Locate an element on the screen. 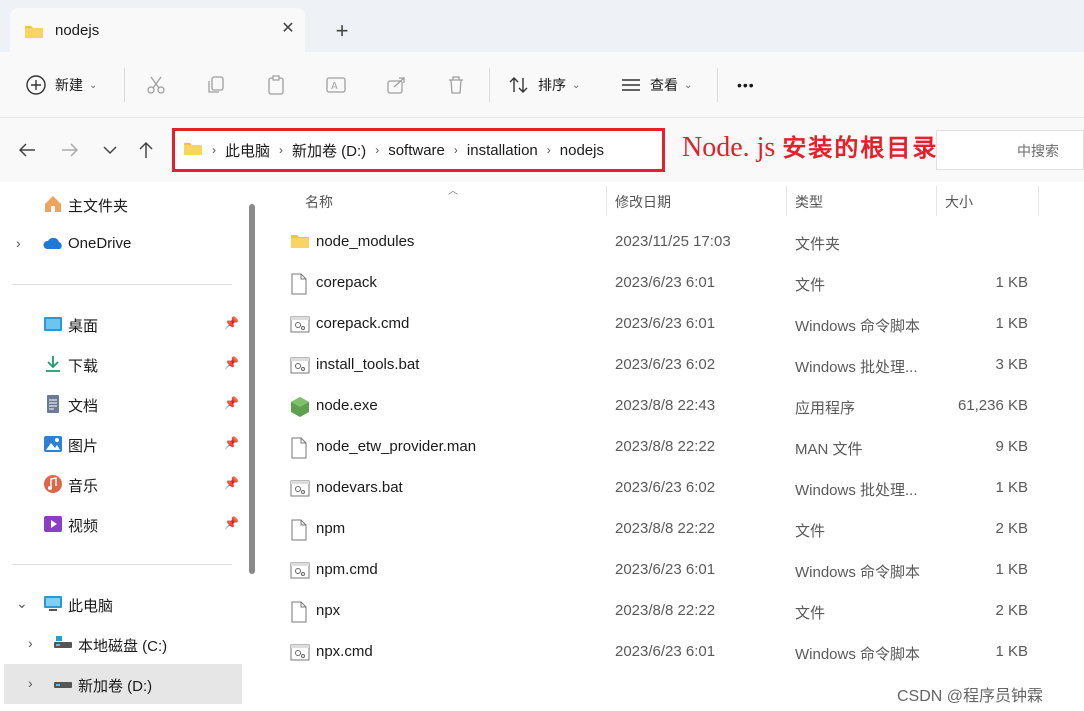 This screenshot has width=1084, height=711. close-tab-icon: ✕ is located at coordinates (288, 29).